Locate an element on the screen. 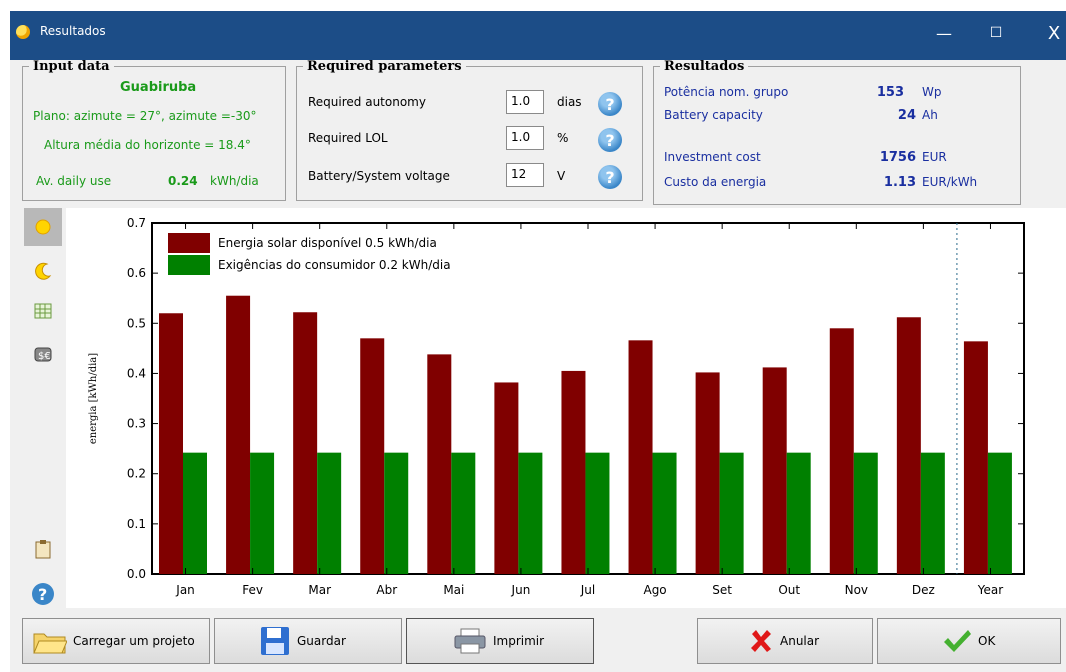 The height and width of the screenshot is (672, 1066). daily-use-value: 0.24 is located at coordinates (183, 181).